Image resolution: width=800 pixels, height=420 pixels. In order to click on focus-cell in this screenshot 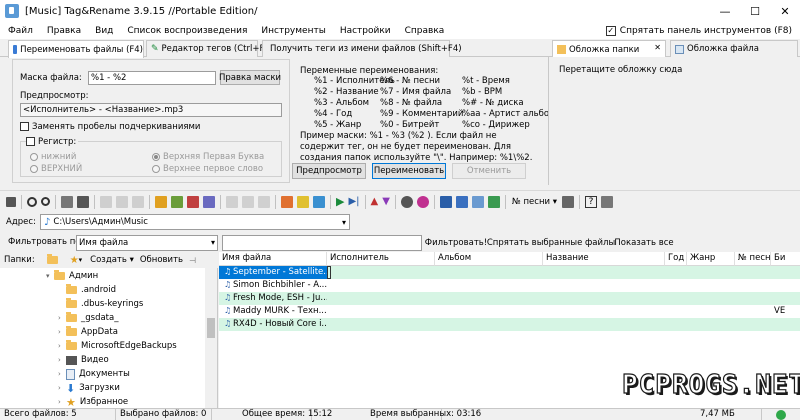, I will do `click(329, 272)`.